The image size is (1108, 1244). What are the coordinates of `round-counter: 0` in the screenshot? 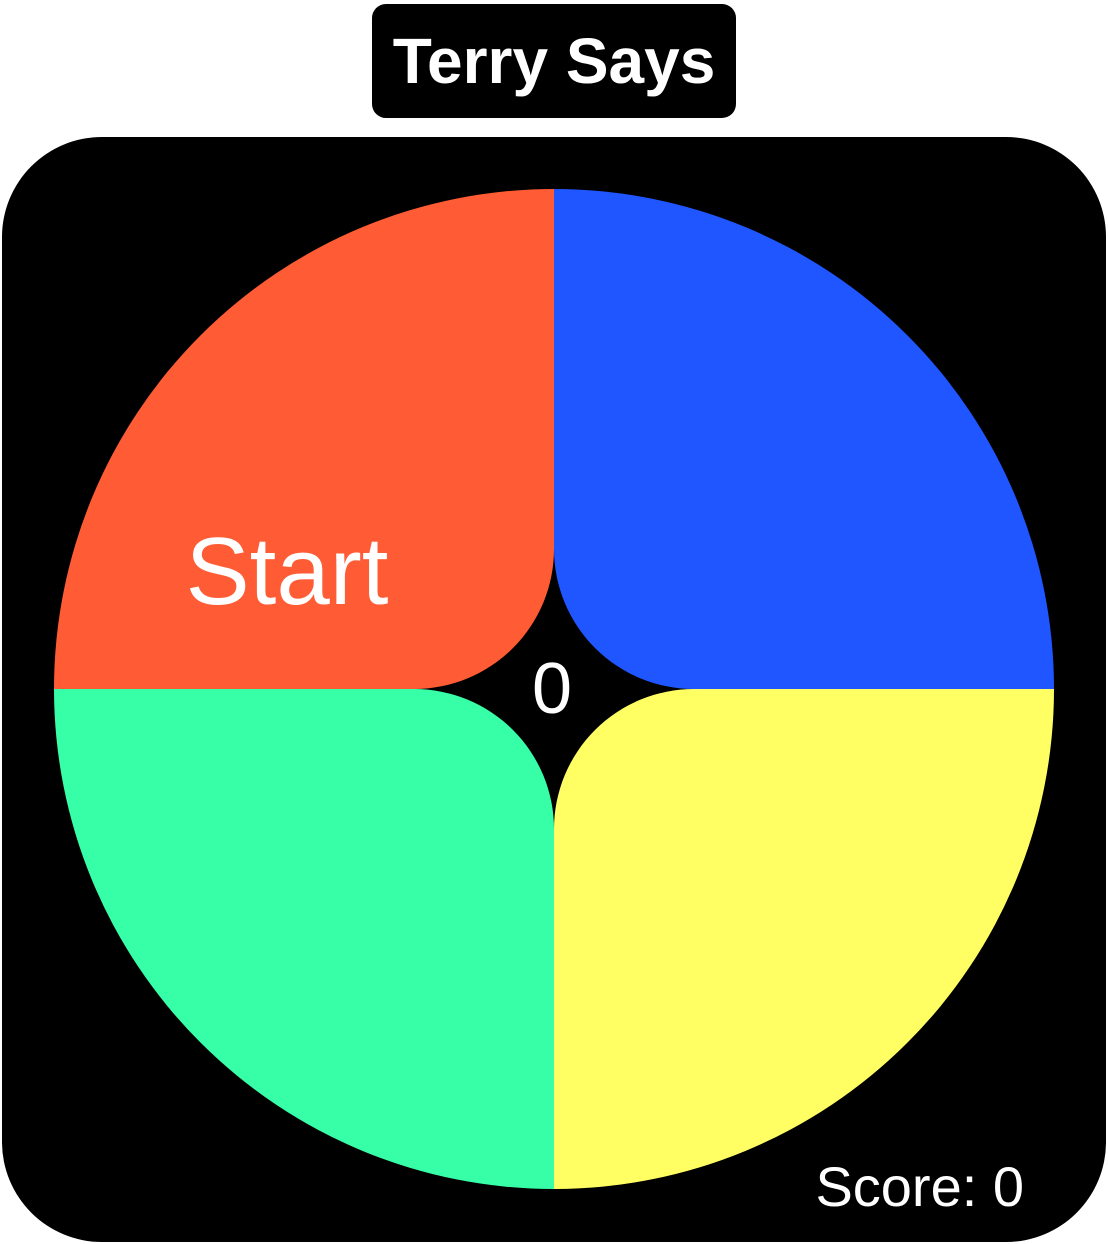 It's located at (552, 689).